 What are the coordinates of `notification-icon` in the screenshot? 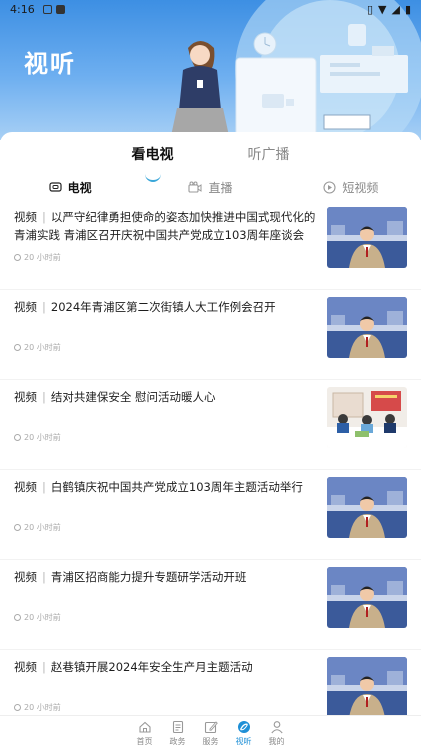 It's located at (47, 9).